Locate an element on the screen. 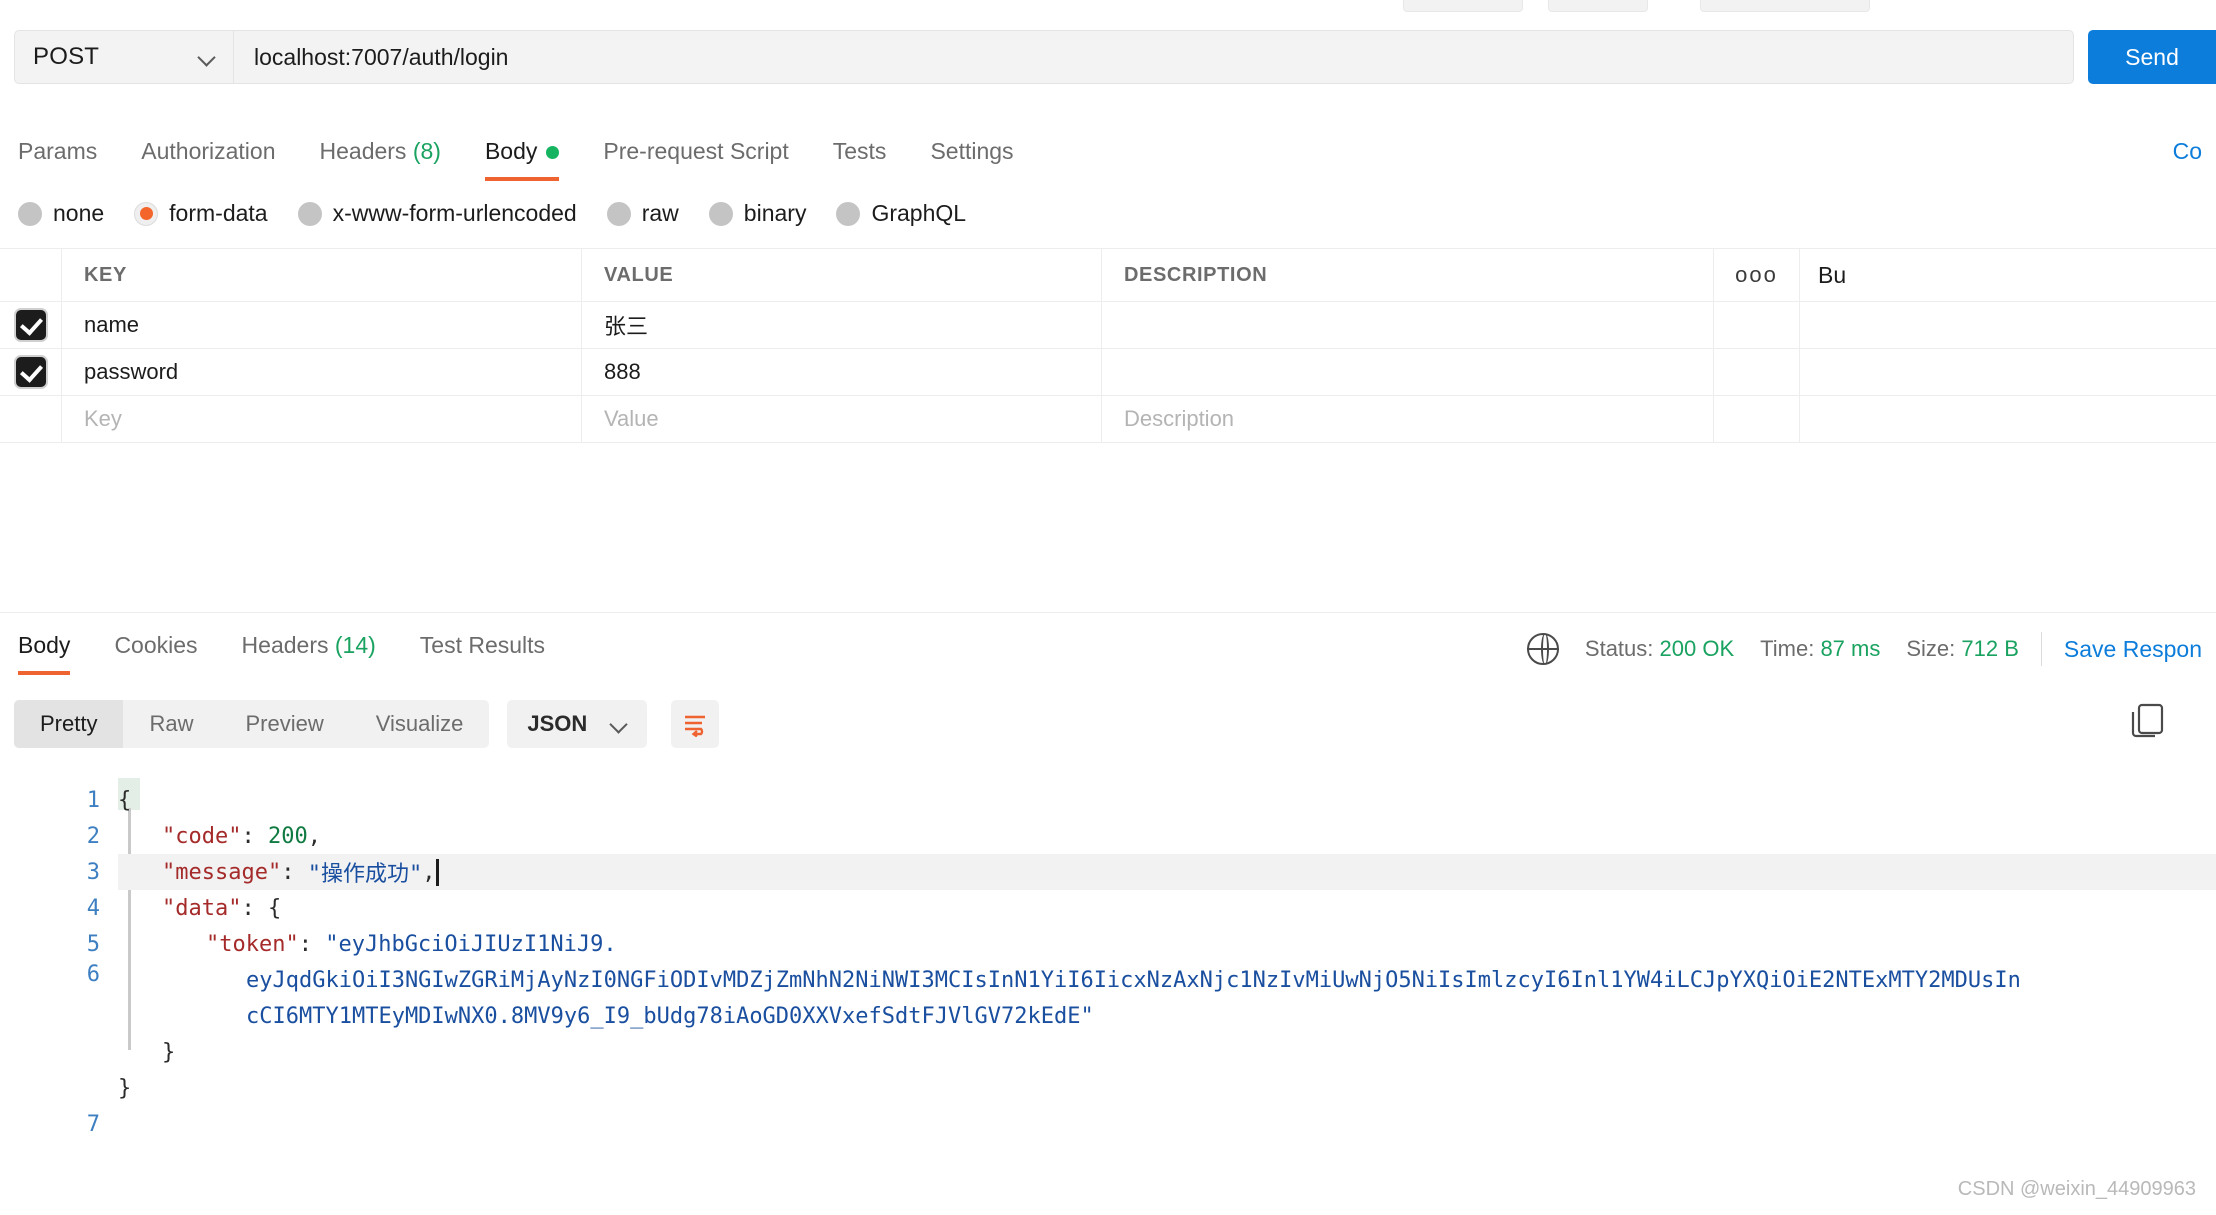 The width and height of the screenshot is (2216, 1215). code-line-3: "message": "操作成功", is located at coordinates (1167, 872).